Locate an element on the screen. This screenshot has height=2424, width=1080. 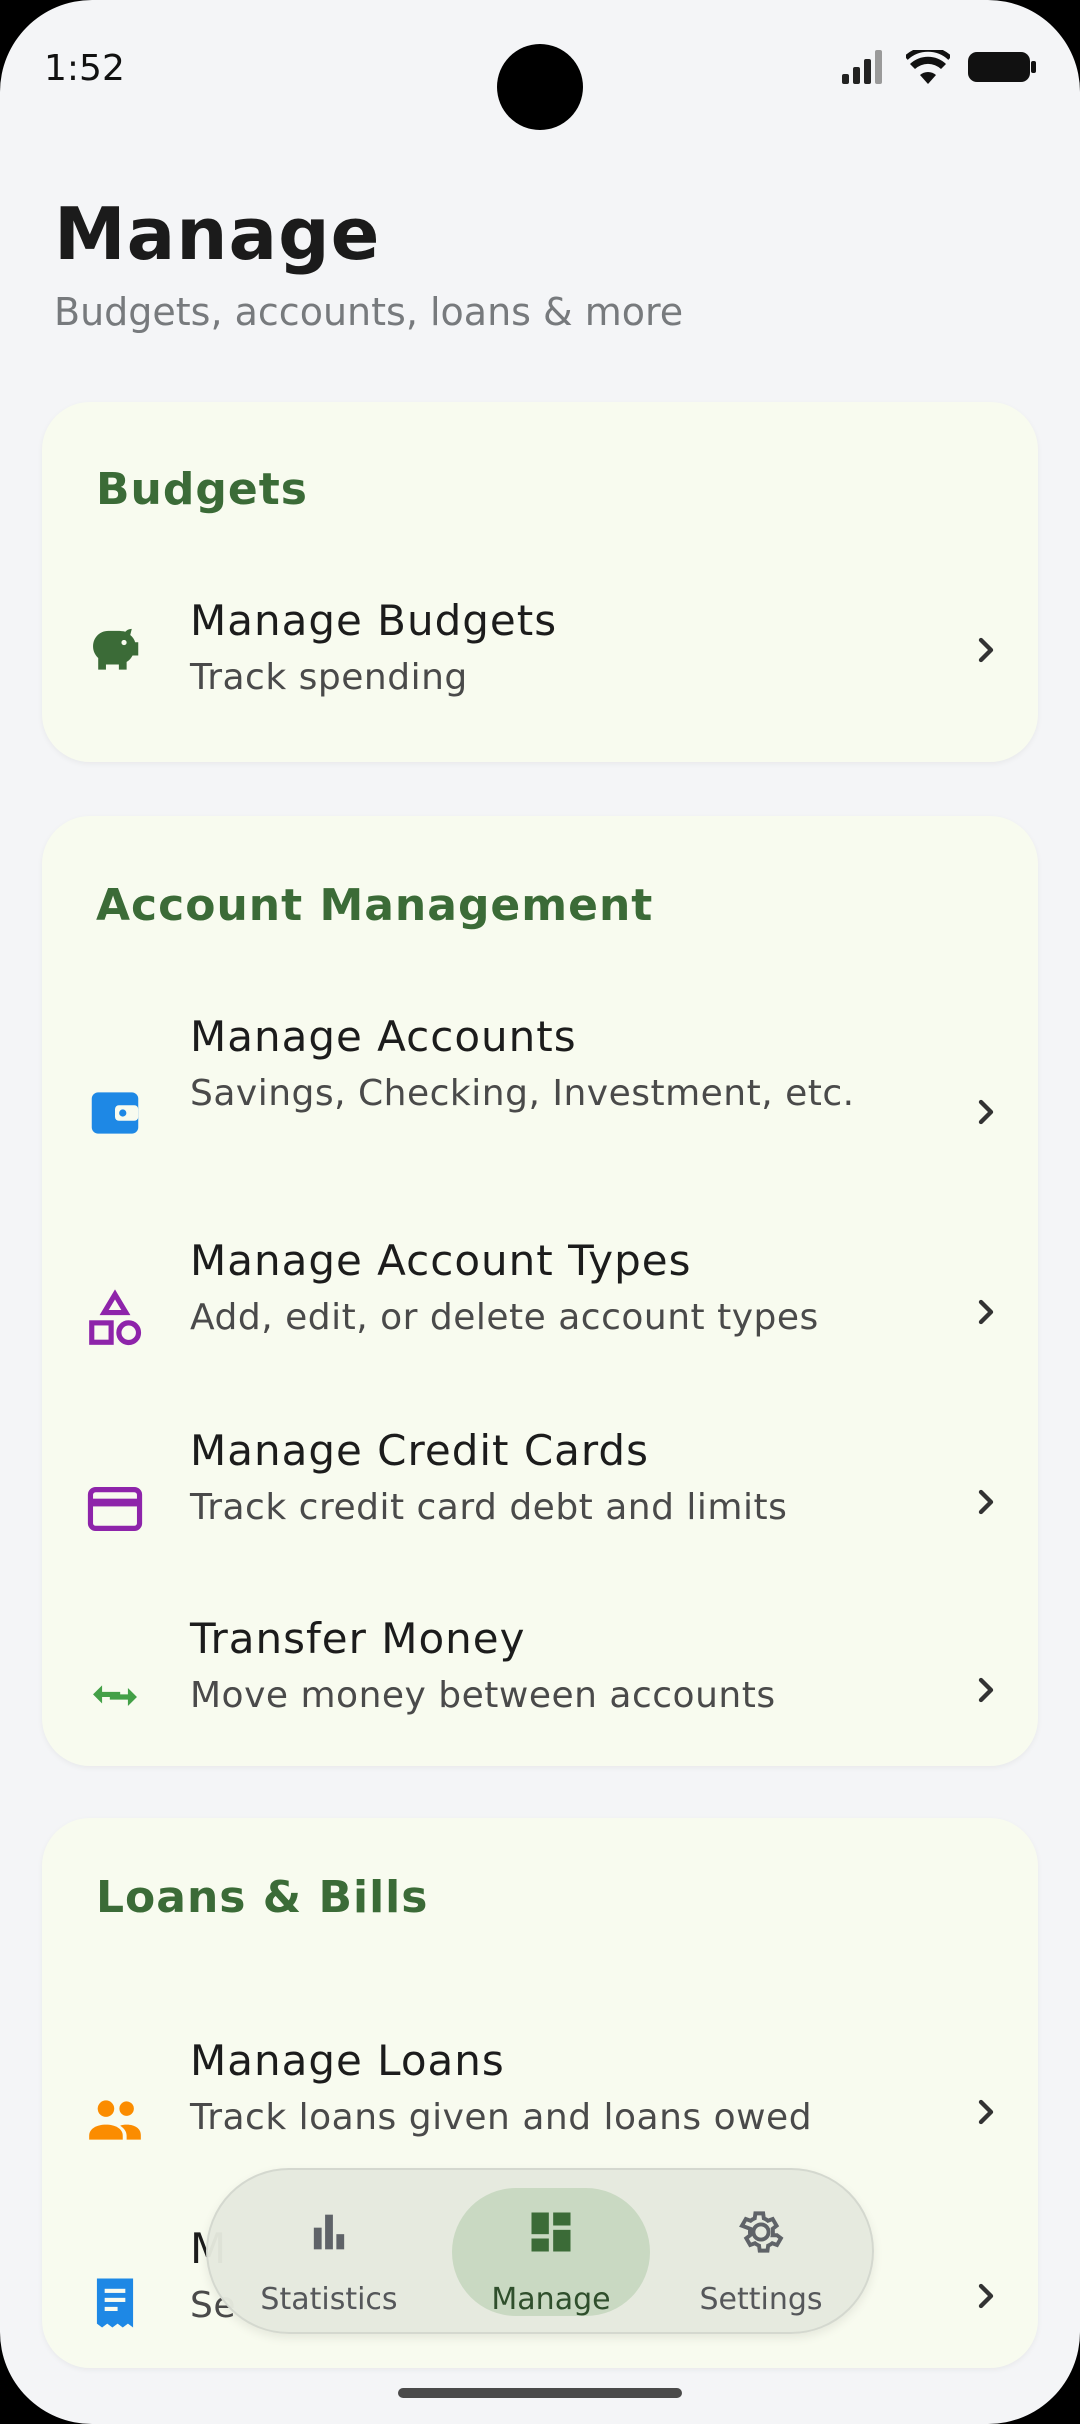
budgets-card: Budgets Manage Budgets Track spending is located at coordinates (540, 582).